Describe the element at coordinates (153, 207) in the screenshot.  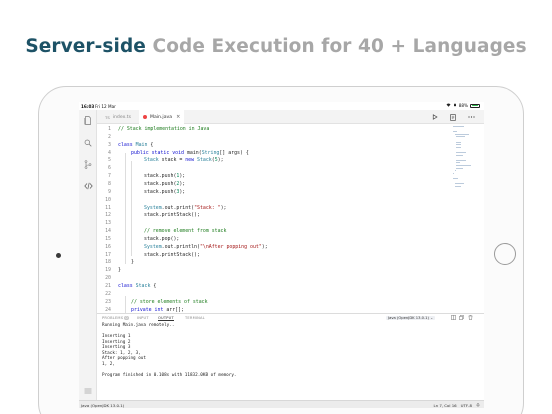
I see `code-token: System` at that location.